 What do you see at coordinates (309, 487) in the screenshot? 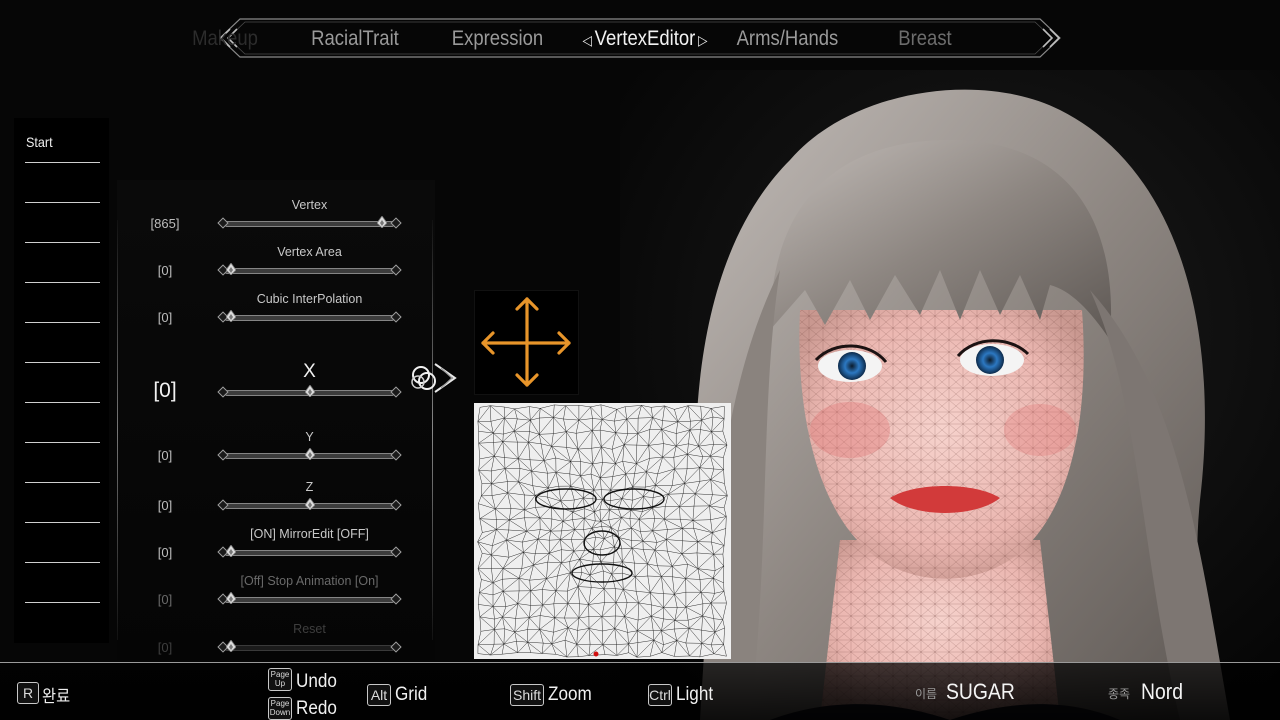
I see `slider-label-z: Z` at bounding box center [309, 487].